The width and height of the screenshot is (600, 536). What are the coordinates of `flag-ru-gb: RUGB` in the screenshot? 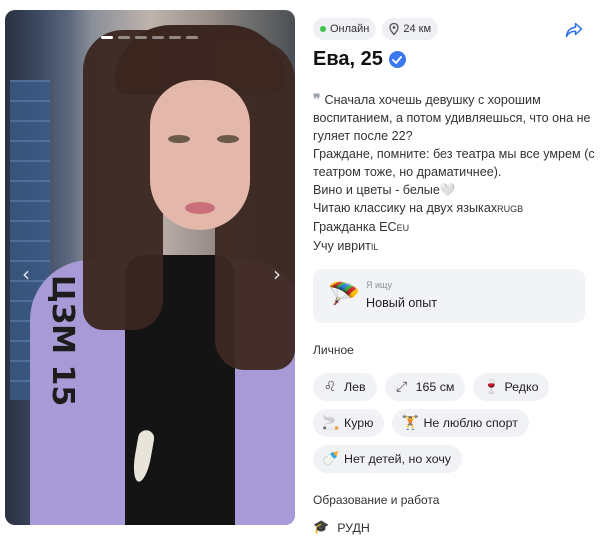 It's located at (510, 209).